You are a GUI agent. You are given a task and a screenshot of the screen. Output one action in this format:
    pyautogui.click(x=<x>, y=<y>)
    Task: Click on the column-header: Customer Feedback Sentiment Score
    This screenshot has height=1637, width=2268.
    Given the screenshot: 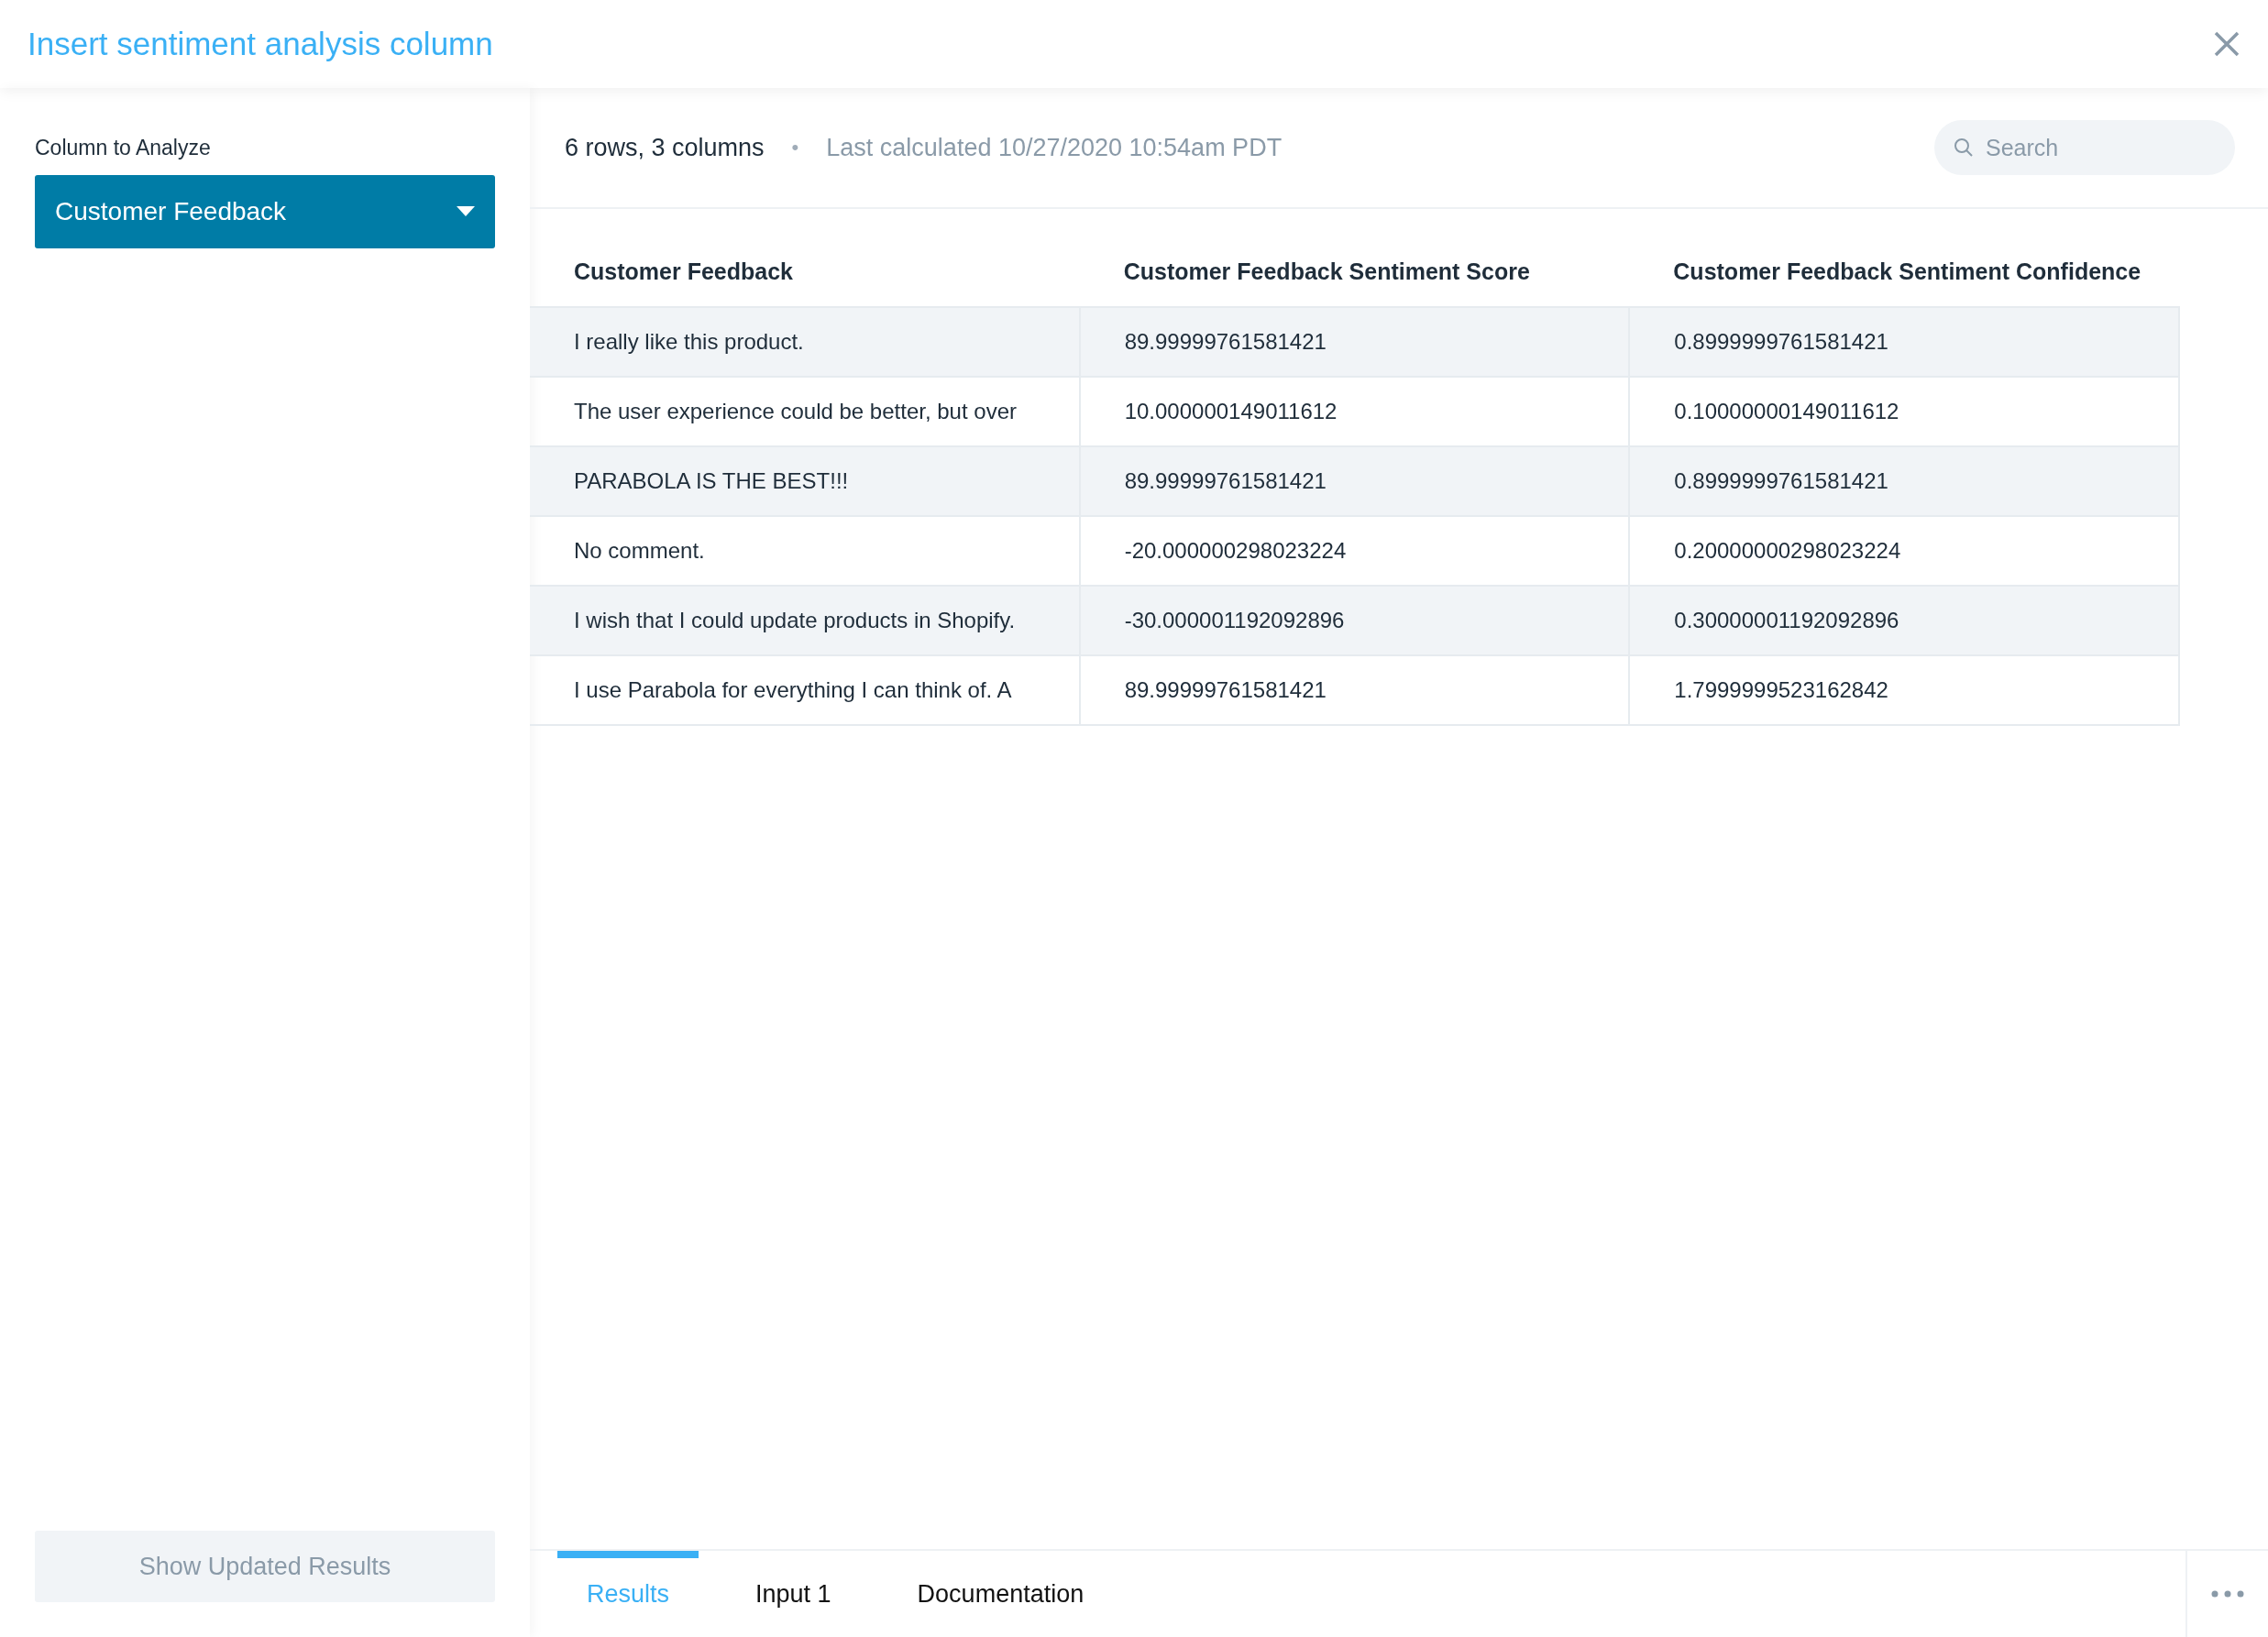 What is the action you would take?
    pyautogui.click(x=1354, y=271)
    